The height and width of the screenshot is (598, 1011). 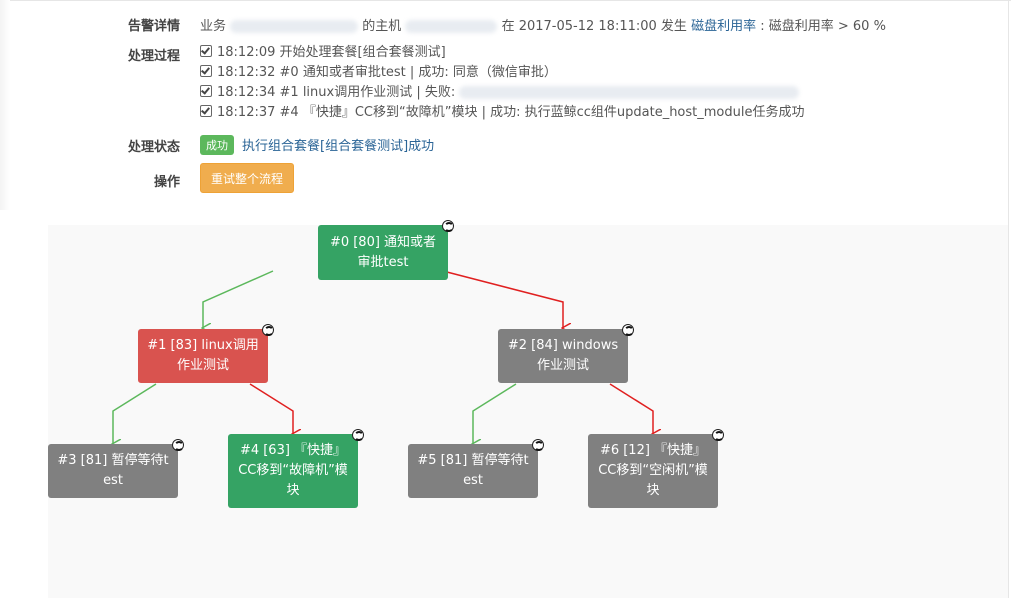 I want to click on redacted-host, so click(x=451, y=26).